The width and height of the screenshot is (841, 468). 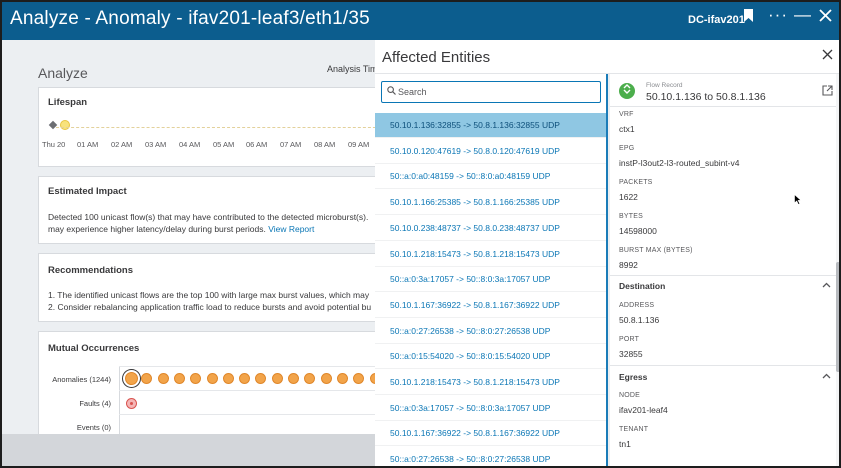 What do you see at coordinates (90, 270) in the screenshot?
I see `recommendations-title: Recommendations` at bounding box center [90, 270].